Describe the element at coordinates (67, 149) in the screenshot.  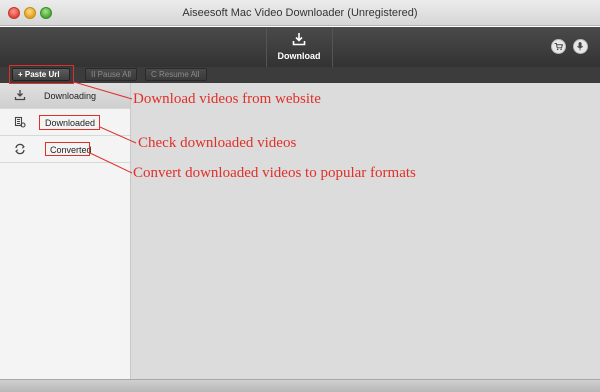
I see `highlight-box-converted` at that location.